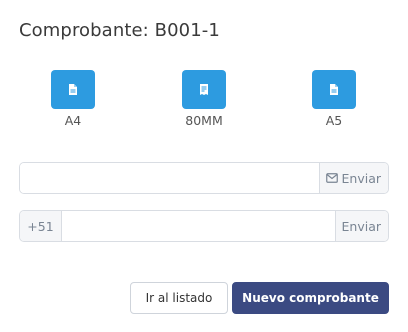 The width and height of the screenshot is (408, 332). I want to click on receipt-icon, so click(204, 89).